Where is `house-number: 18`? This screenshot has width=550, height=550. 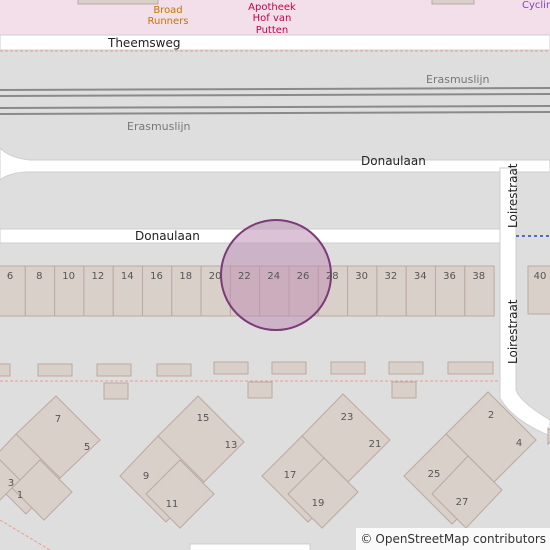
house-number: 18 is located at coordinates (185, 276).